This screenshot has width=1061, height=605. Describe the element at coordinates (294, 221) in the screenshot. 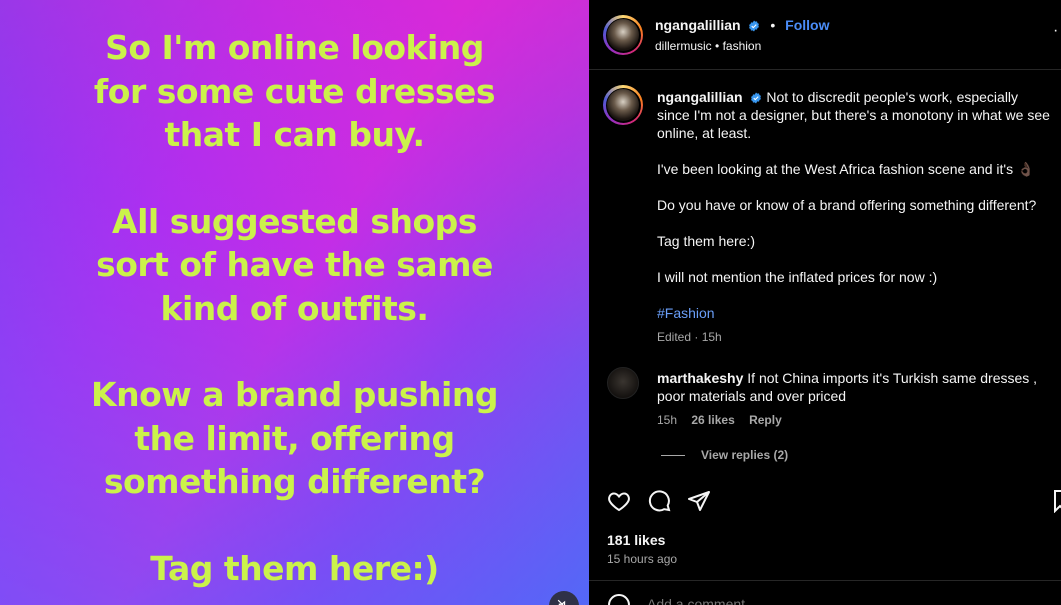

I see `media-line: All suggested shops` at that location.